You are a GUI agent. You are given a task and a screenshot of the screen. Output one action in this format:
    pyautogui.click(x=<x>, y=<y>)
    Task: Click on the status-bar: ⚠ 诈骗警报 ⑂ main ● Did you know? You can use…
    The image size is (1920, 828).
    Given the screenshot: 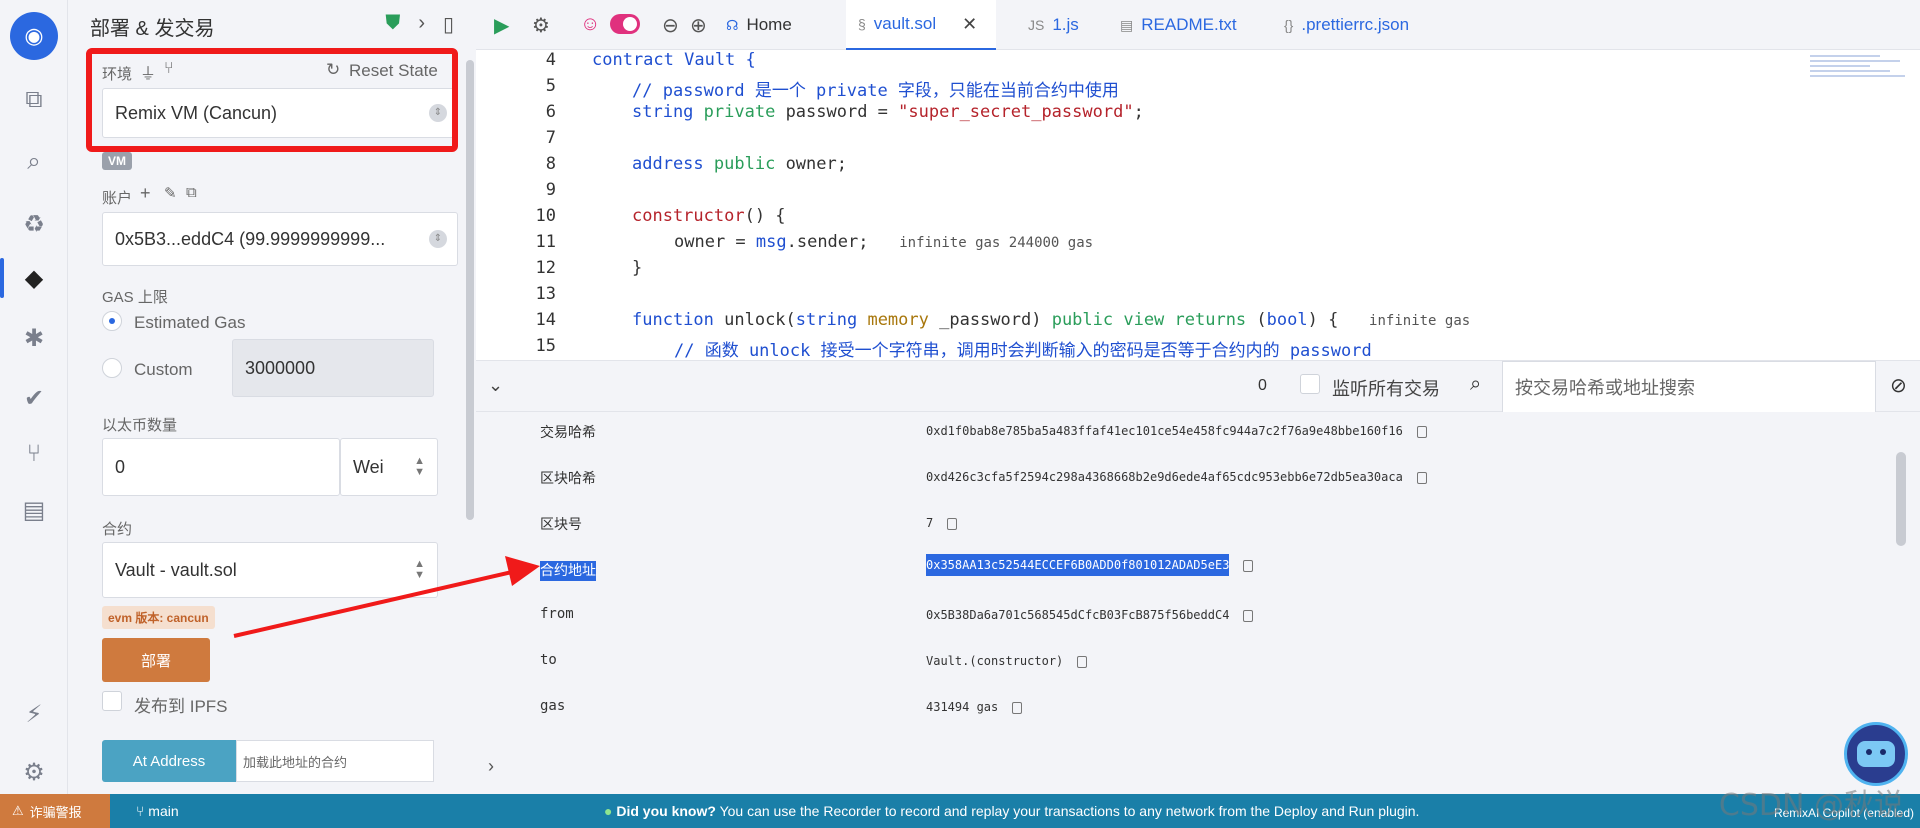 What is the action you would take?
    pyautogui.click(x=960, y=811)
    